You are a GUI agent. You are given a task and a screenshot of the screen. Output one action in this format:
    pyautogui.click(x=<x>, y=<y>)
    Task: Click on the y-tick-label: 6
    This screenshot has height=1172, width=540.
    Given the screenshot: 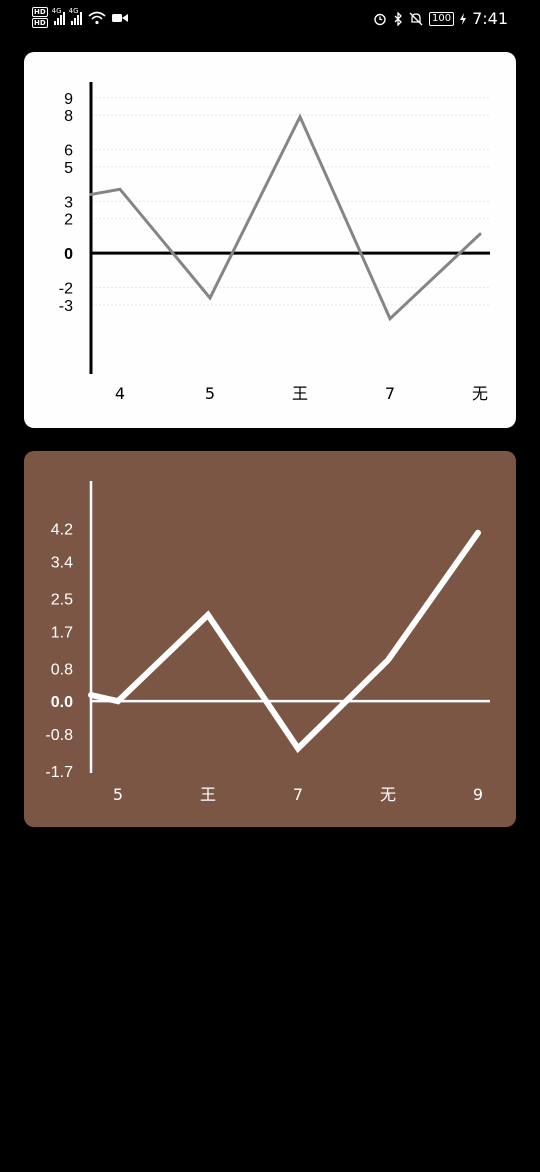 What is the action you would take?
    pyautogui.click(x=68, y=151)
    